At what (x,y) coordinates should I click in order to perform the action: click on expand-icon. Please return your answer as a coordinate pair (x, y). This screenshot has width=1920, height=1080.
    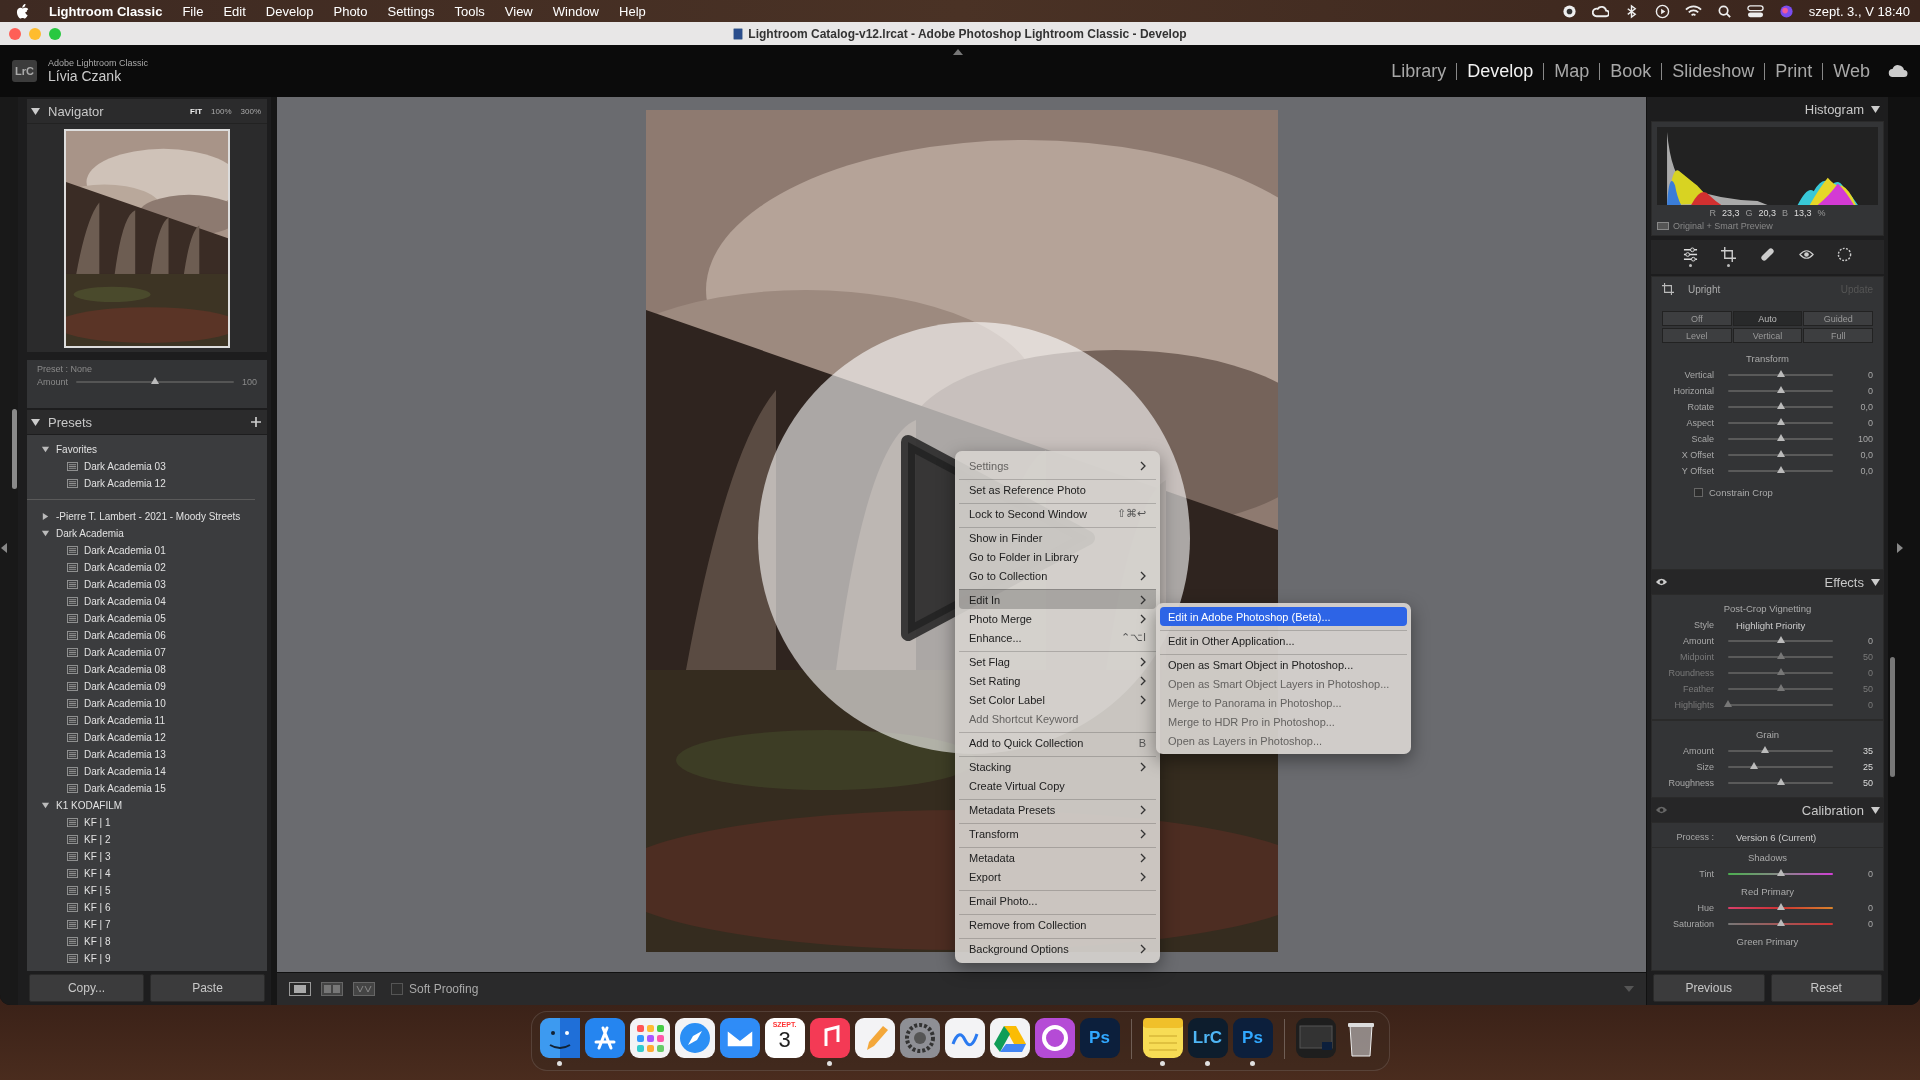
    Looking at the image, I should click on (1900, 548).